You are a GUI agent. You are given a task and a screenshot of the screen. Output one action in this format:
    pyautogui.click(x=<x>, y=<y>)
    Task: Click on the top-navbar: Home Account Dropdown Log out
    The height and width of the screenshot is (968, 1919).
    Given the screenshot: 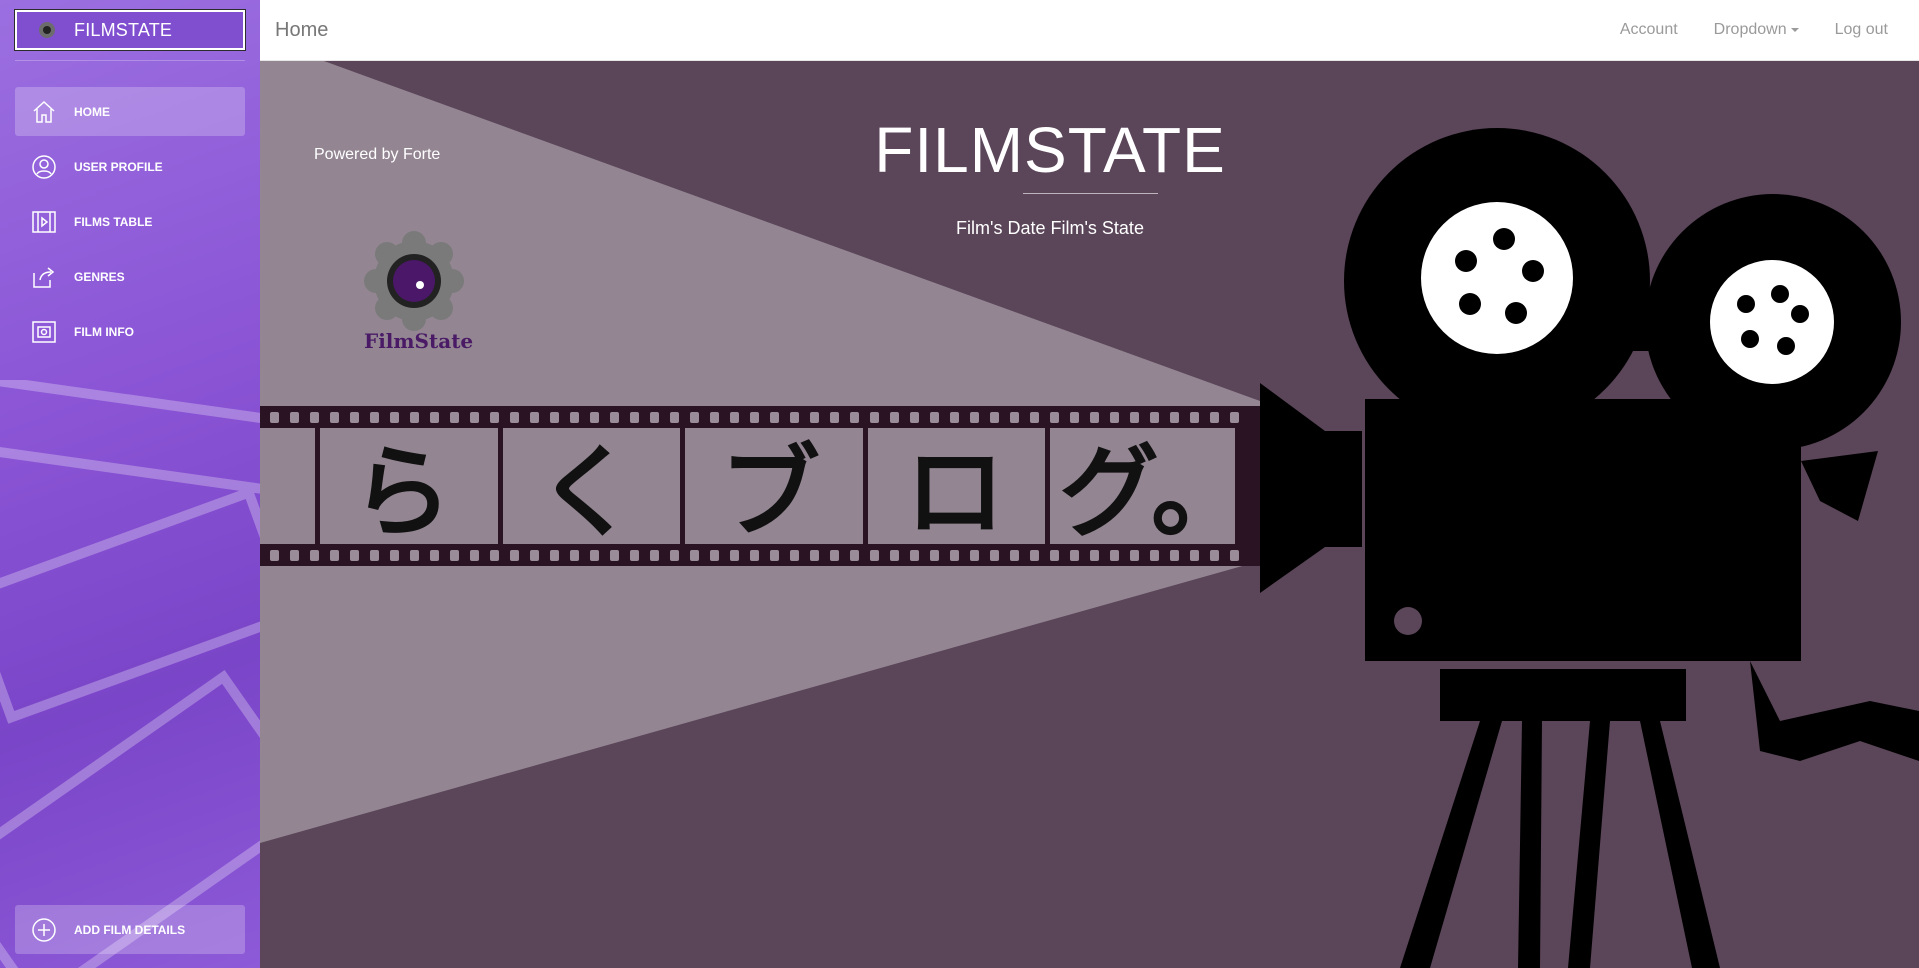 What is the action you would take?
    pyautogui.click(x=1089, y=30)
    